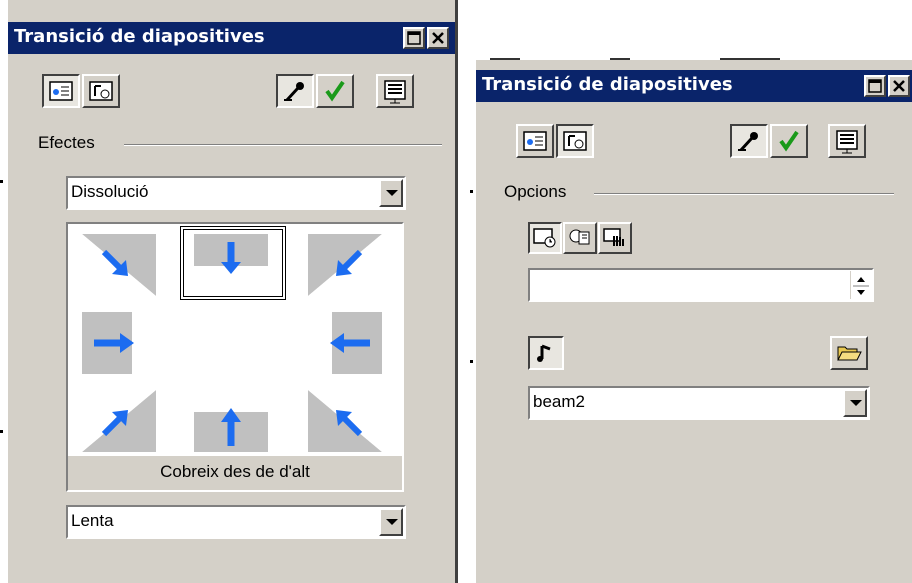  I want to click on advance-on-click-button, so click(580, 238).